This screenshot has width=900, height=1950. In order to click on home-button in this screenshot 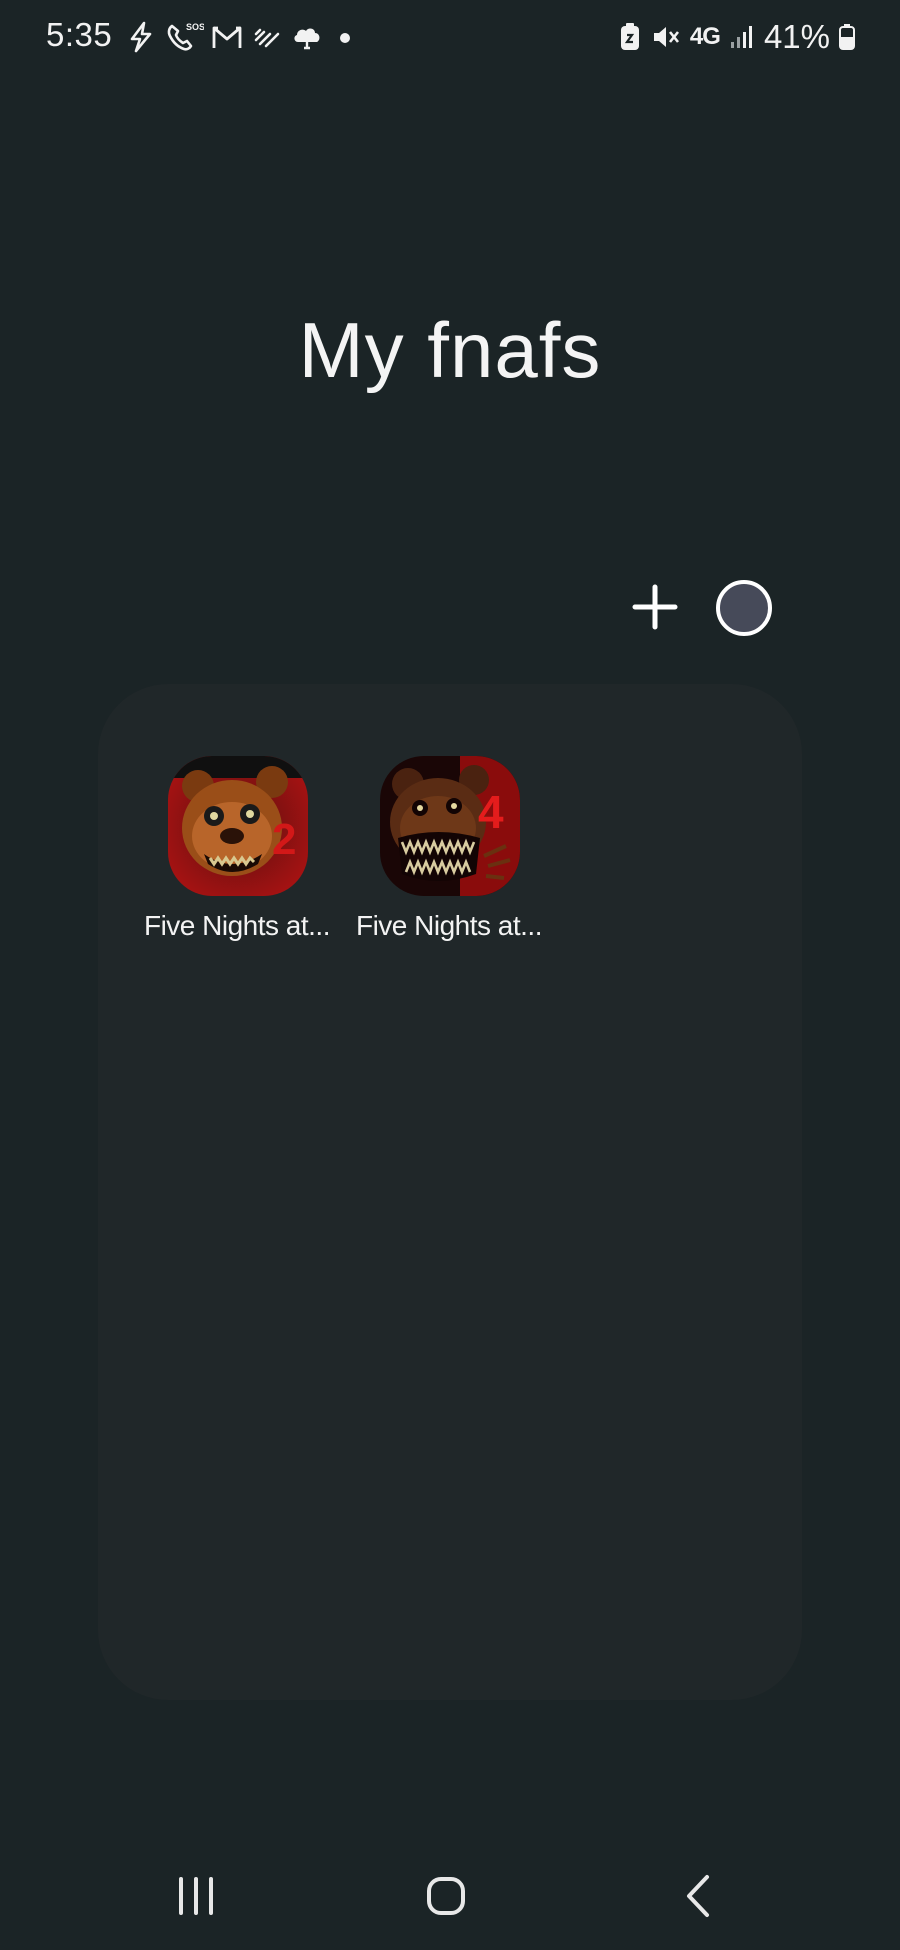, I will do `click(446, 1896)`.